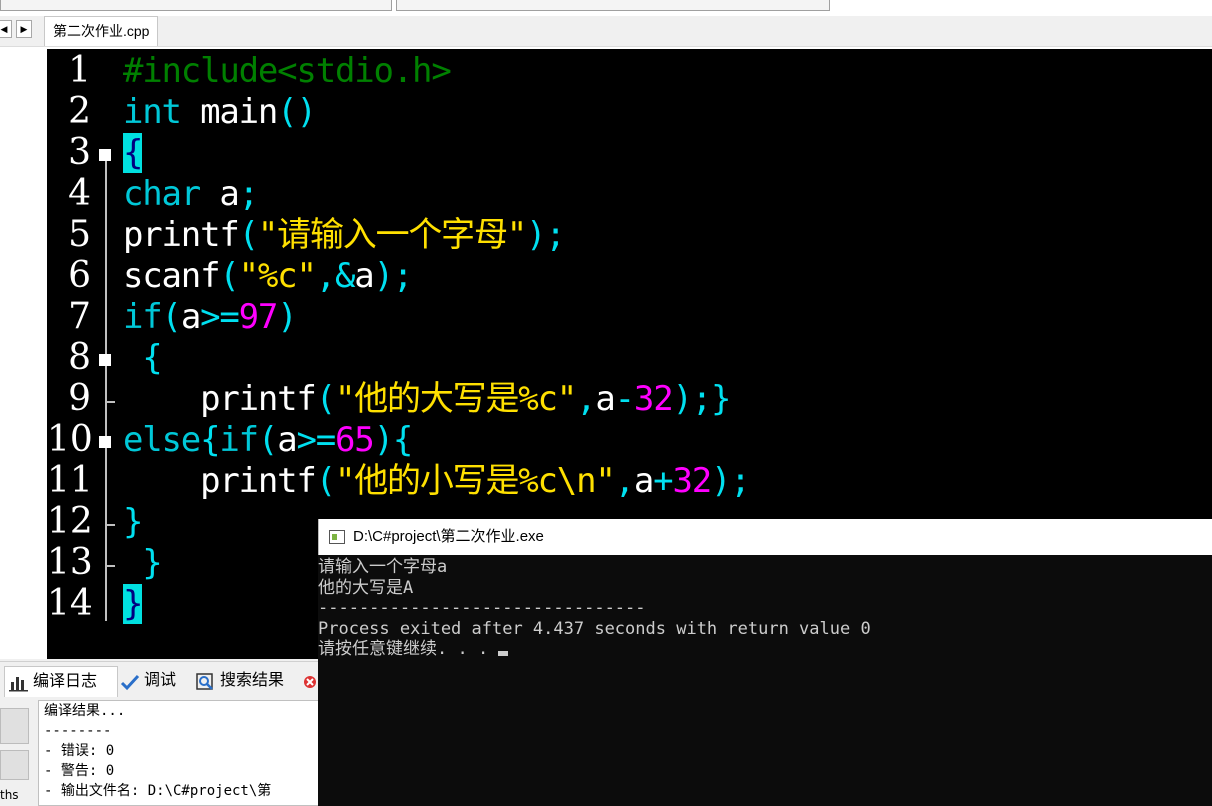 The image size is (1212, 806). Describe the element at coordinates (765, 537) in the screenshot. I see `console-titlebar: D:\C#project\第二次作业.exe` at that location.